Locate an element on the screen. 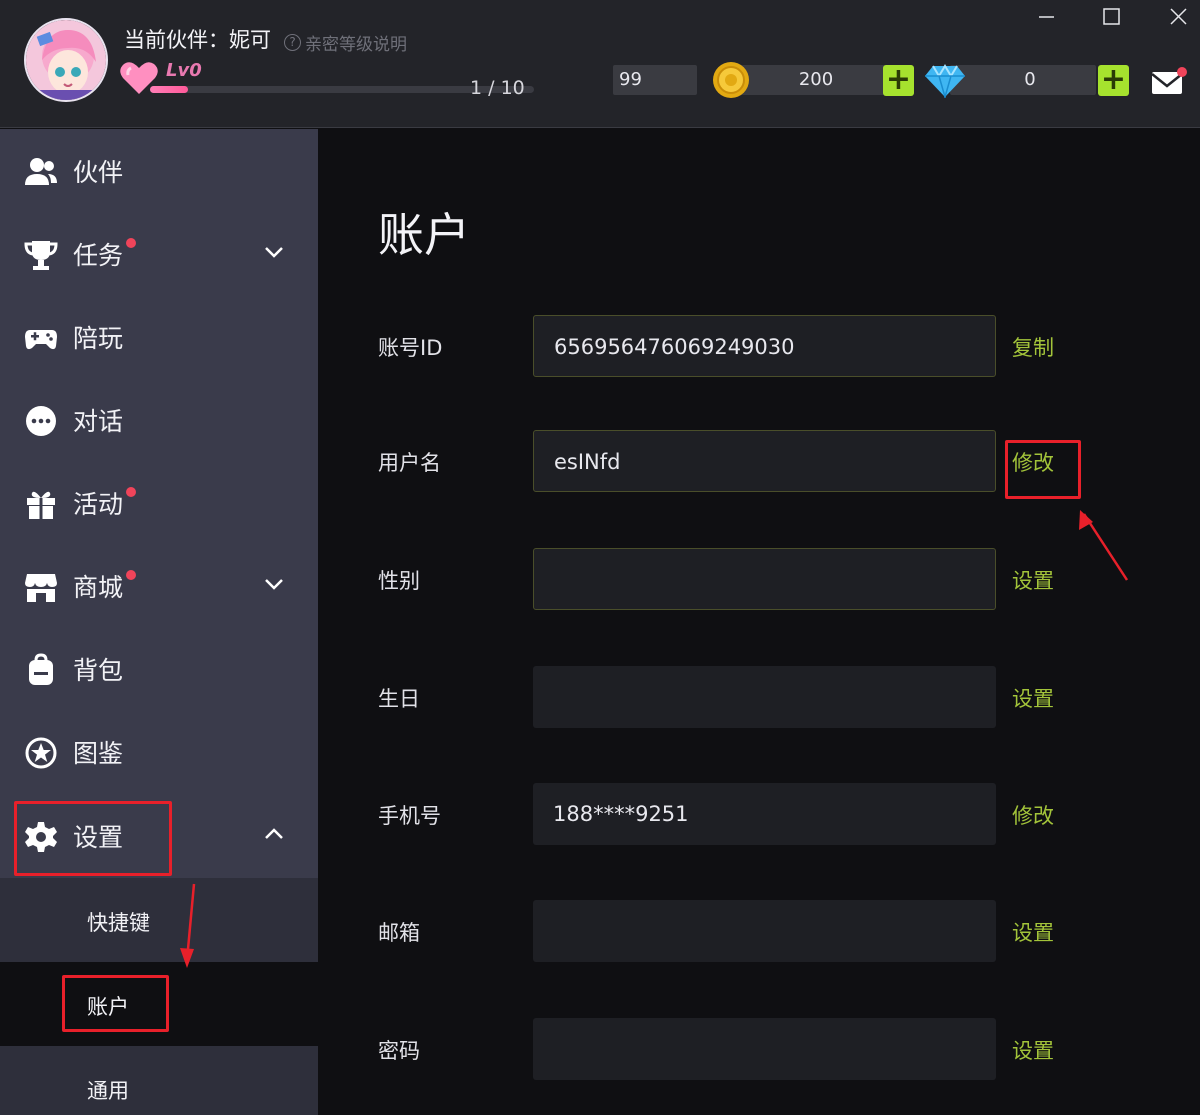 The width and height of the screenshot is (1200, 1115). sidebar-item-label: 陪玩 is located at coordinates (98, 338).